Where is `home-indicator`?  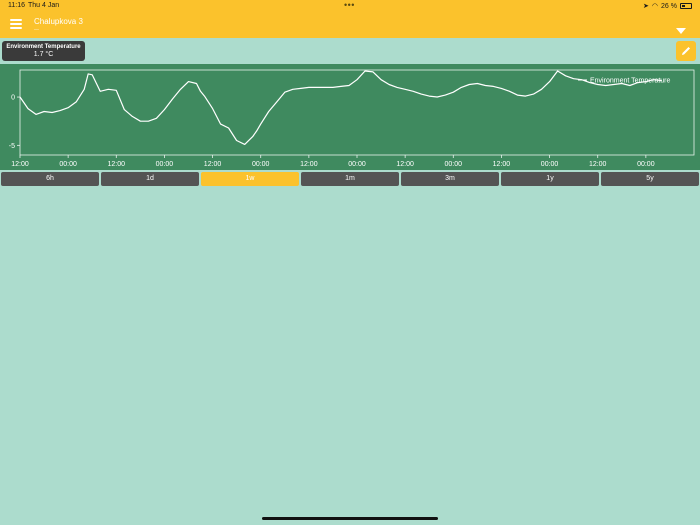 home-indicator is located at coordinates (350, 518).